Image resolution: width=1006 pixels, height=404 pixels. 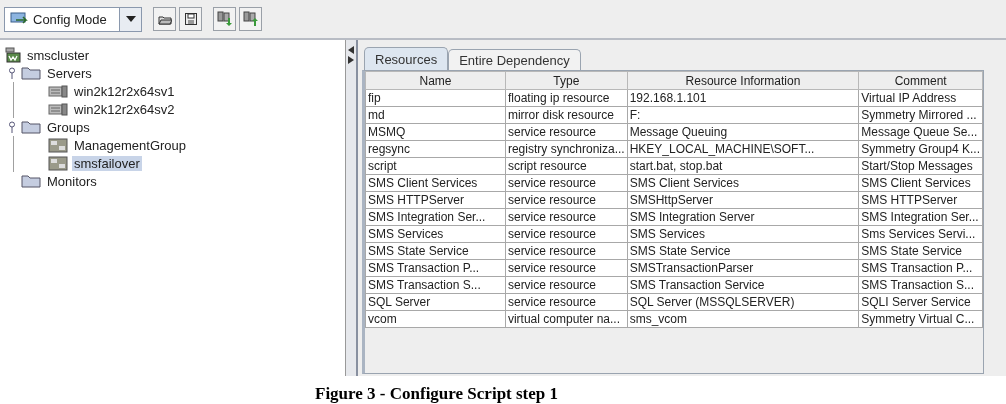 What do you see at coordinates (130, 19) in the screenshot?
I see `caret-icon` at bounding box center [130, 19].